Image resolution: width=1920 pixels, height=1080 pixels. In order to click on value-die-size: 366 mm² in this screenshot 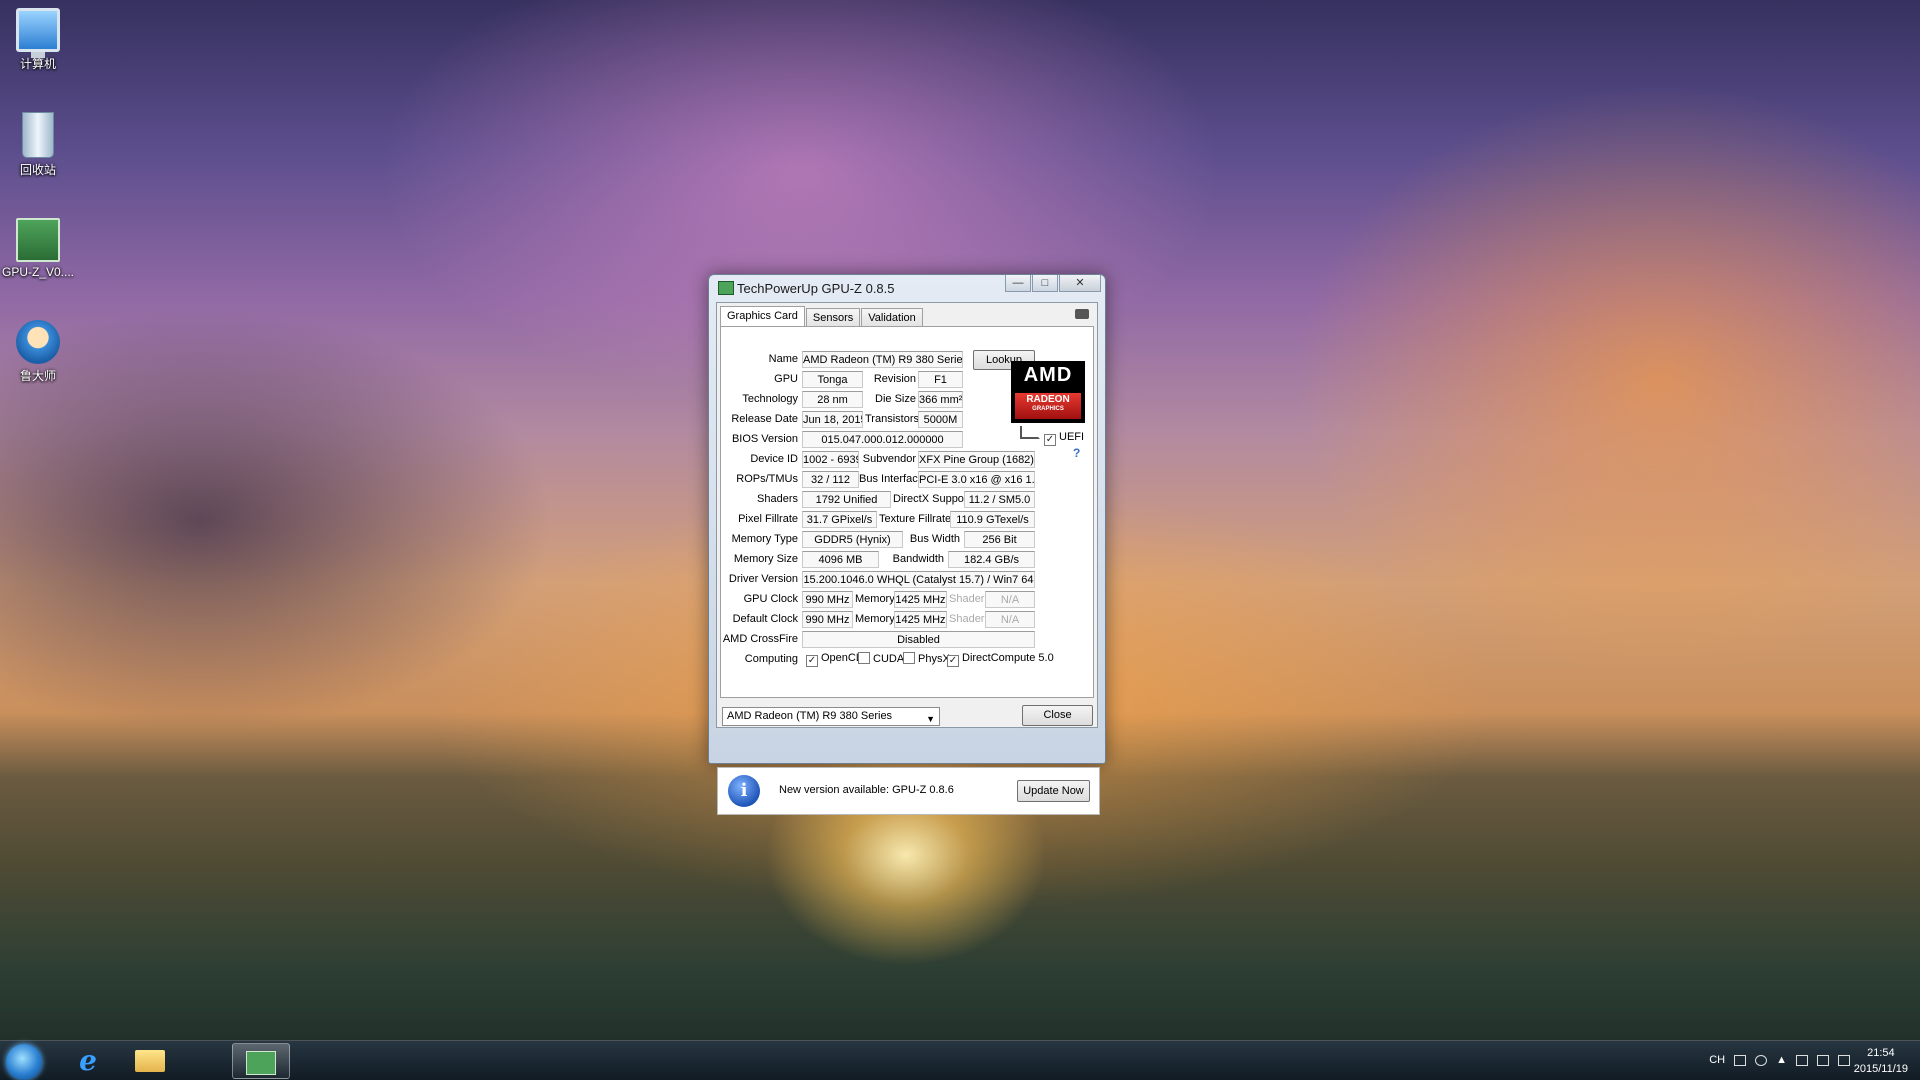, I will do `click(940, 399)`.